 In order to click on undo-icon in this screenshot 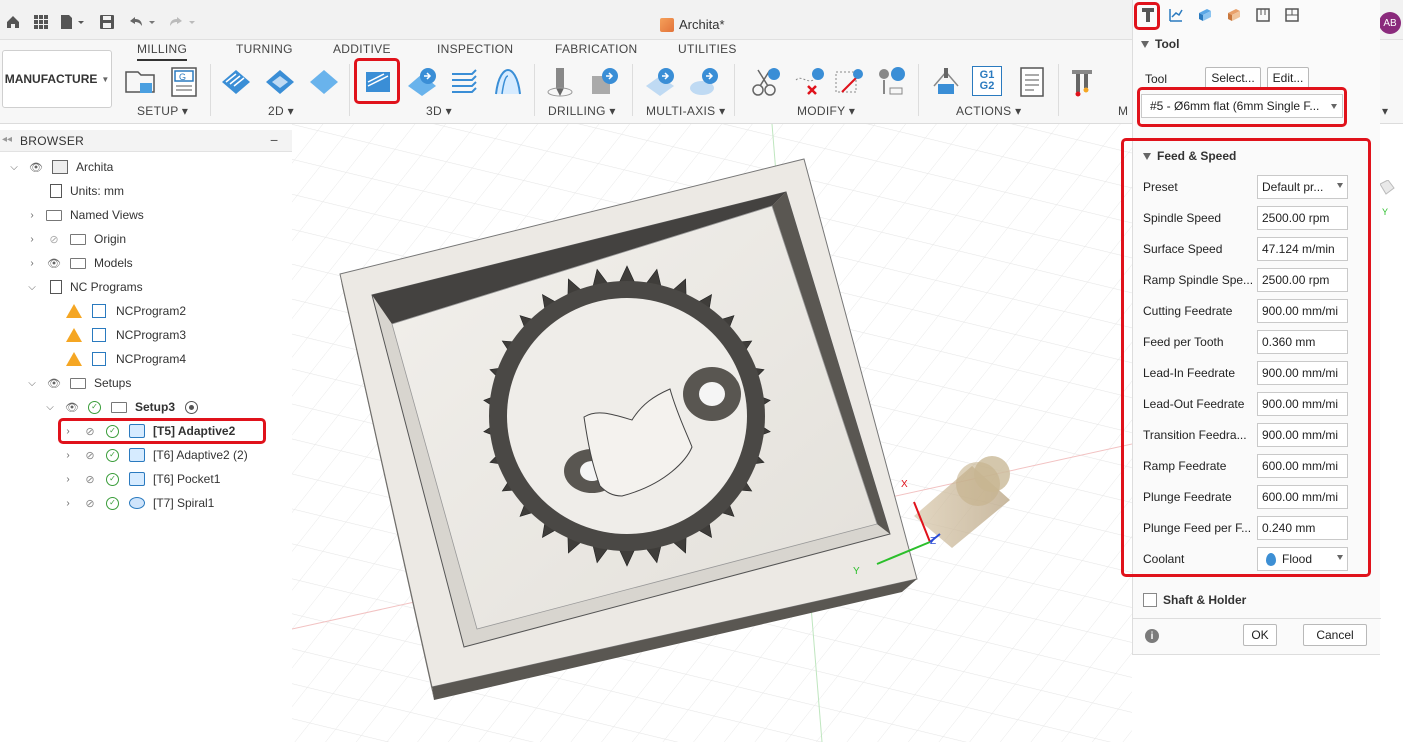, I will do `click(142, 22)`.